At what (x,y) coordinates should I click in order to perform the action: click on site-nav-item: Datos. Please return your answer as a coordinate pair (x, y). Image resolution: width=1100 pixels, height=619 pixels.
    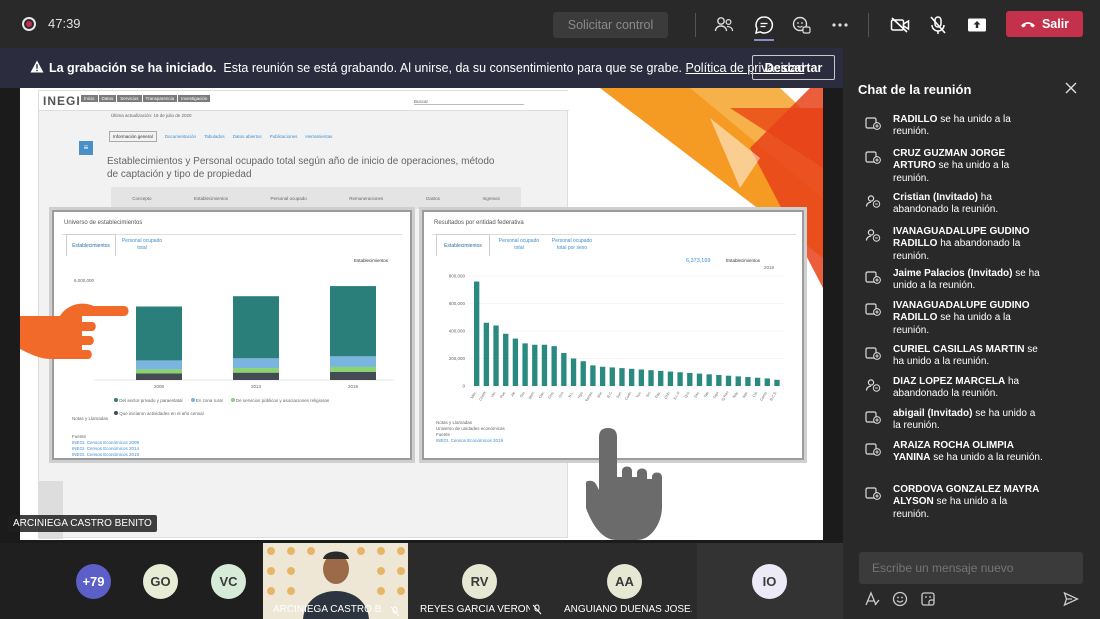
    Looking at the image, I should click on (107, 98).